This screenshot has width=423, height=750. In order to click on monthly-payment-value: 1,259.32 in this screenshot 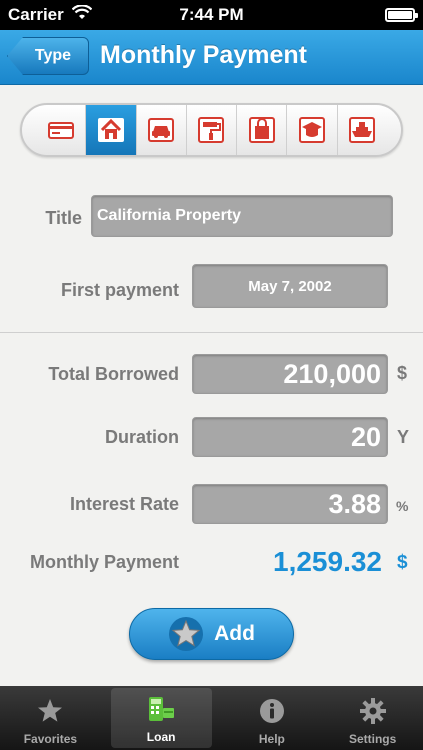, I will do `click(327, 561)`.